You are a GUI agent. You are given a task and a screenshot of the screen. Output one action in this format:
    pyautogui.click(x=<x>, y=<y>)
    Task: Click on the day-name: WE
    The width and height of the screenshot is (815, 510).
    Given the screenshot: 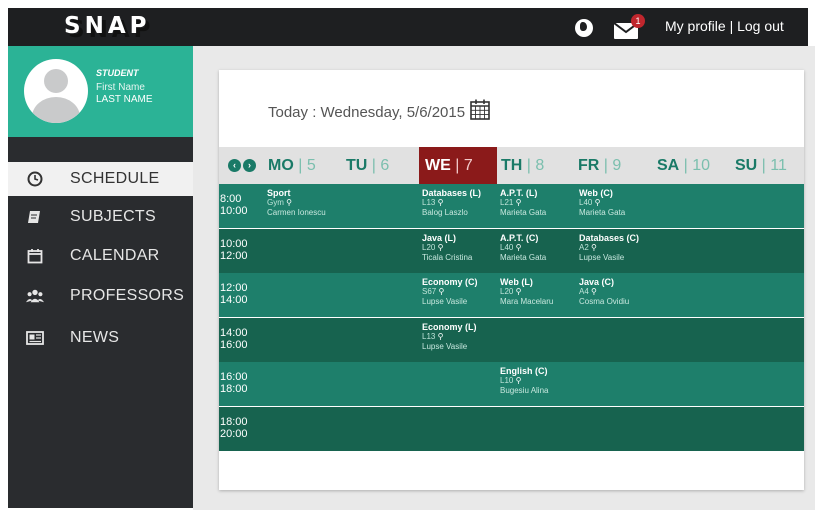 What is the action you would take?
    pyautogui.click(x=438, y=165)
    